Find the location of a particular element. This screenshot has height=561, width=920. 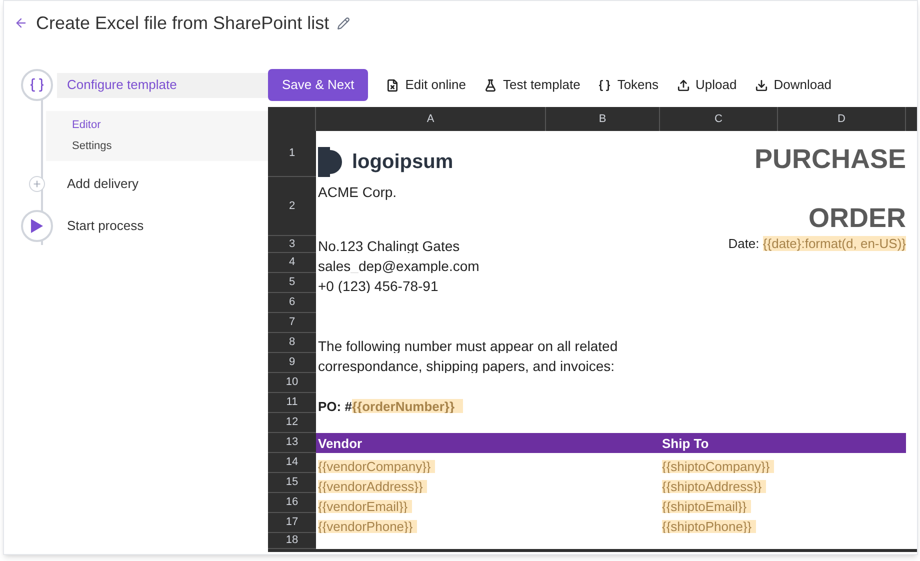

column-heading: Vendor is located at coordinates (340, 443).